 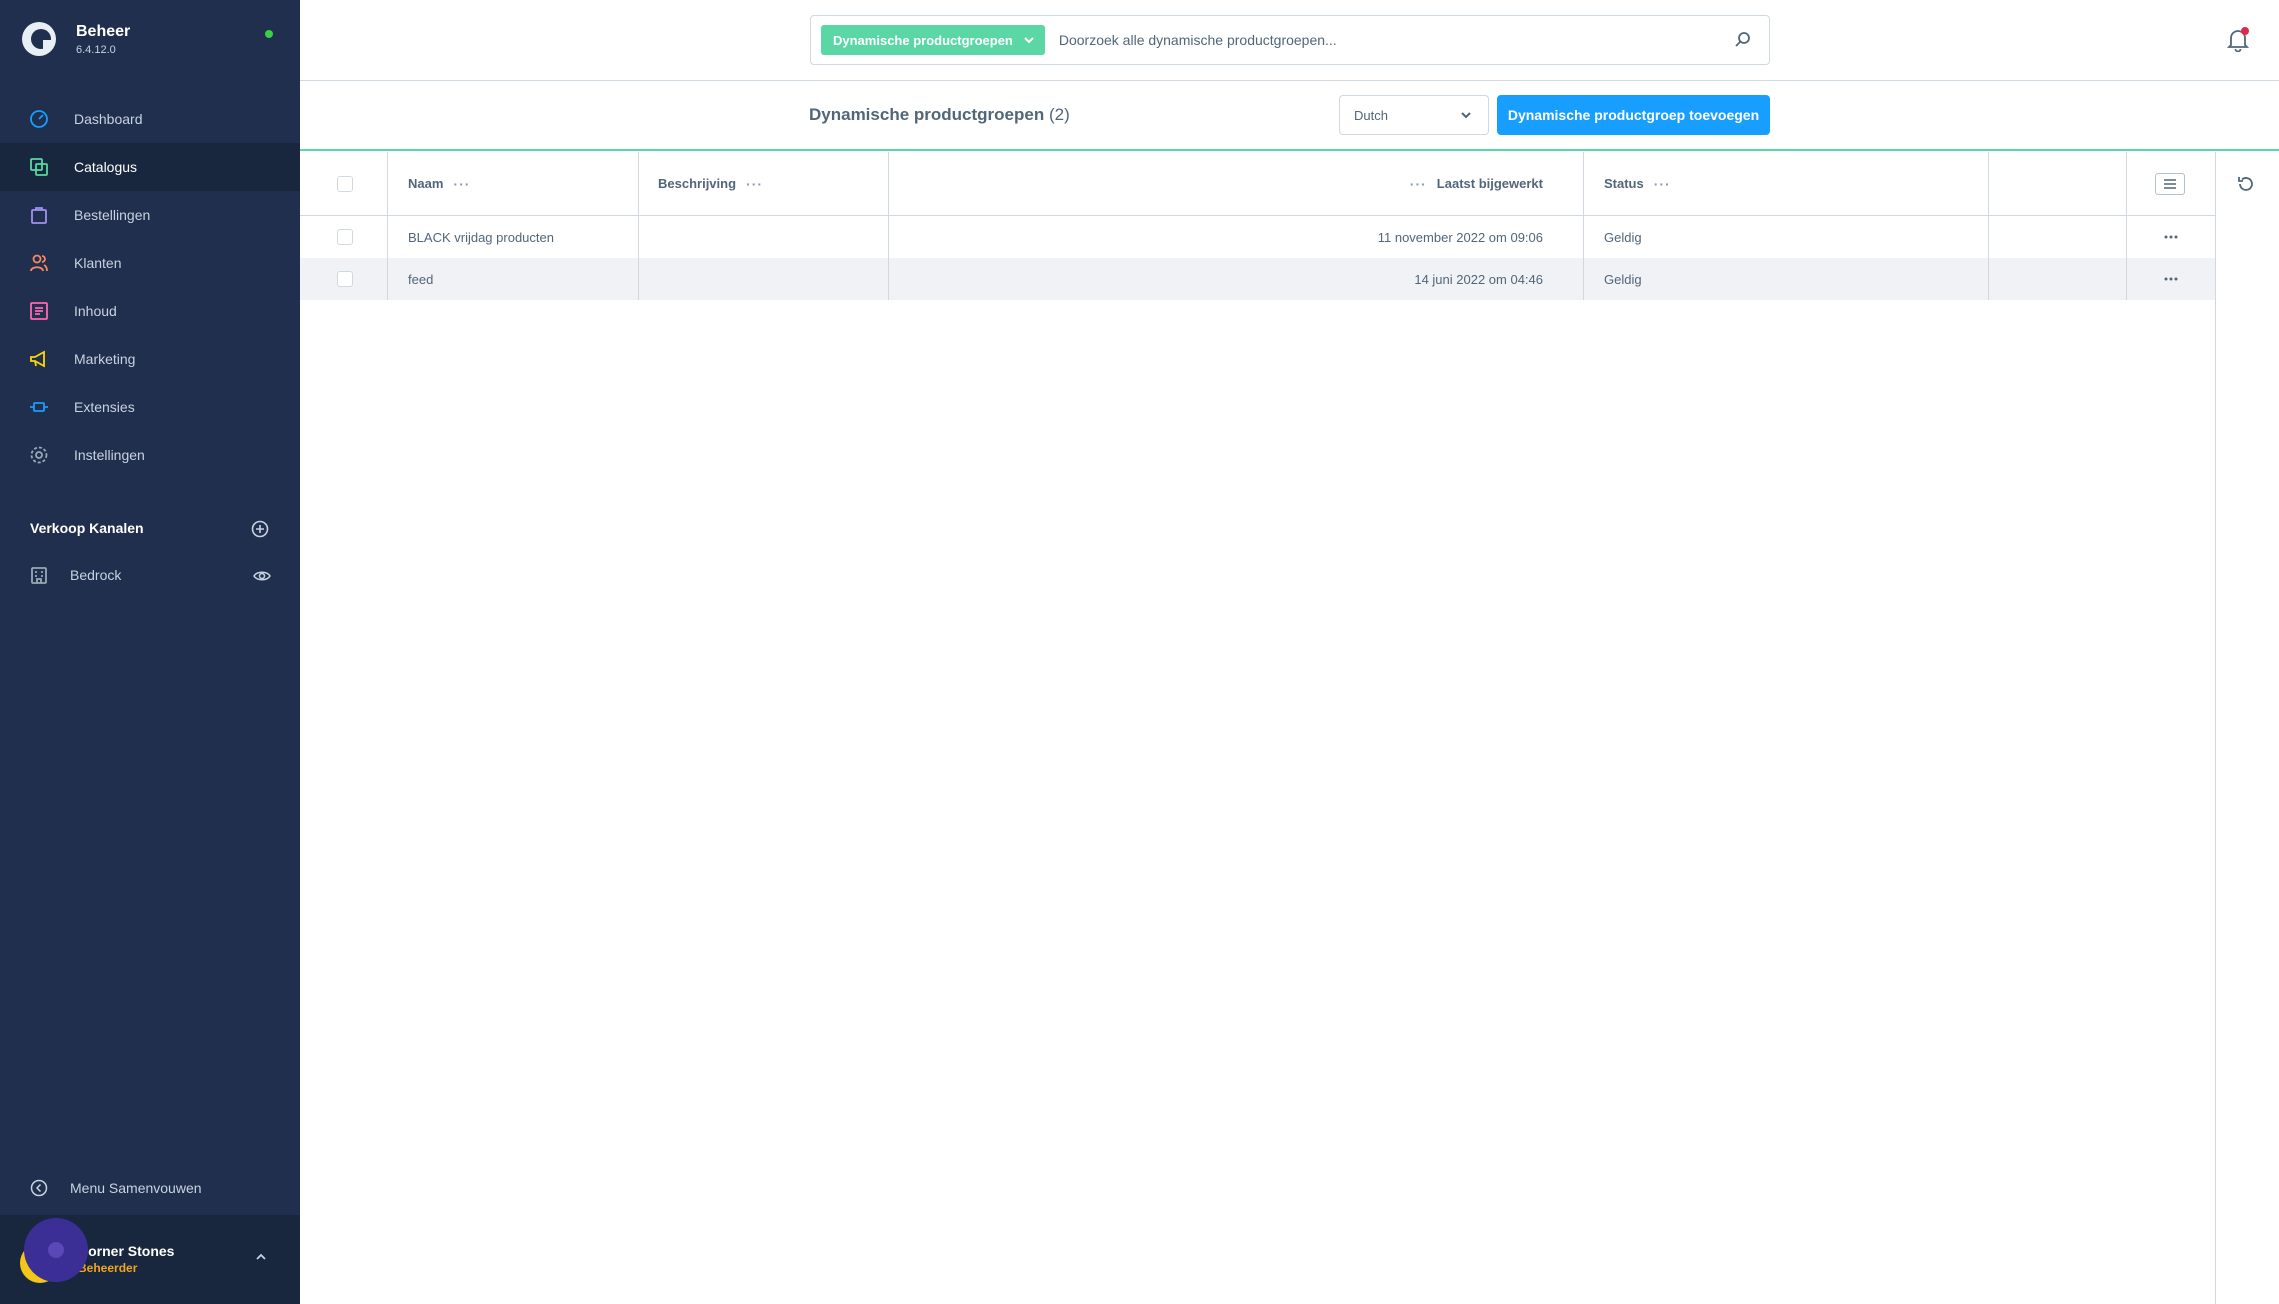 I want to click on table-row: feed 14 juni 2022 om 04:46 Geldig, so click(x=1257, y=279).